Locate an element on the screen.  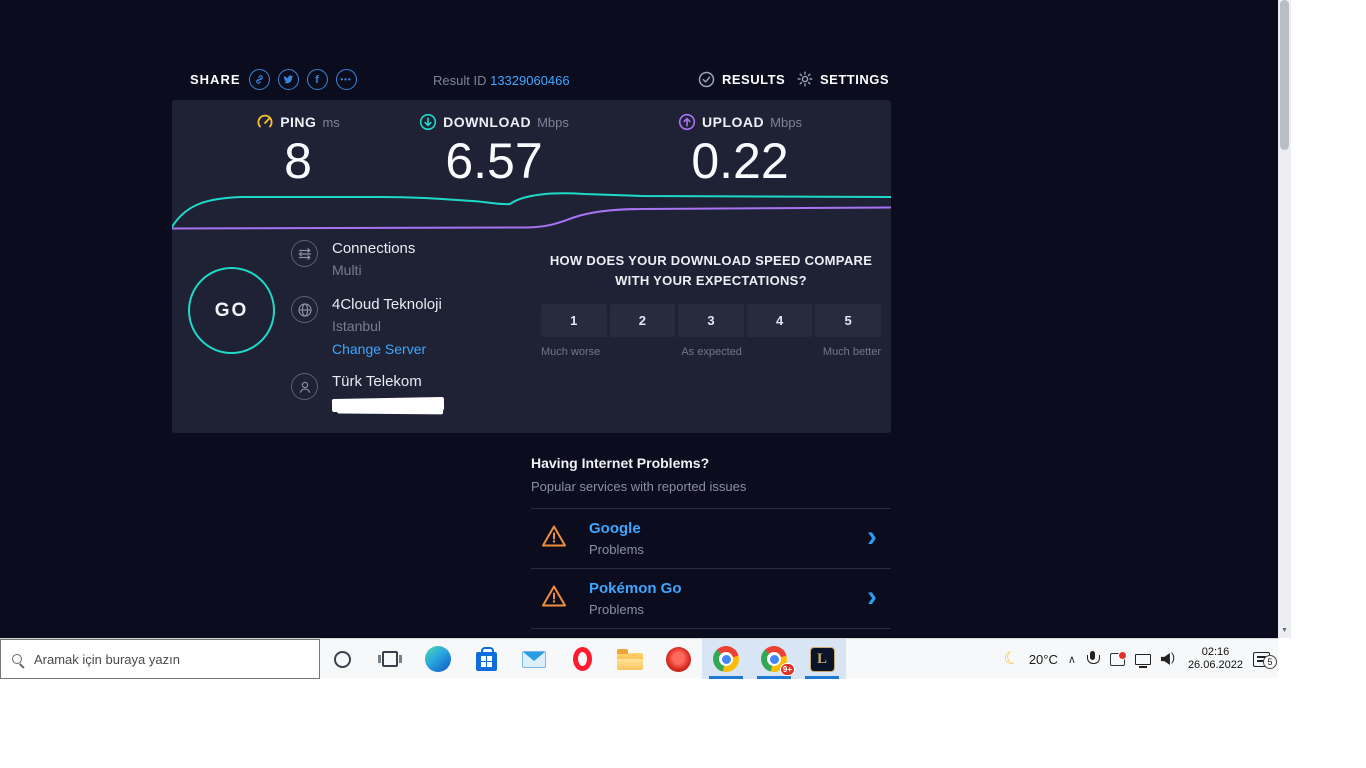
share-facebook-icon: f is located at coordinates (317, 79).